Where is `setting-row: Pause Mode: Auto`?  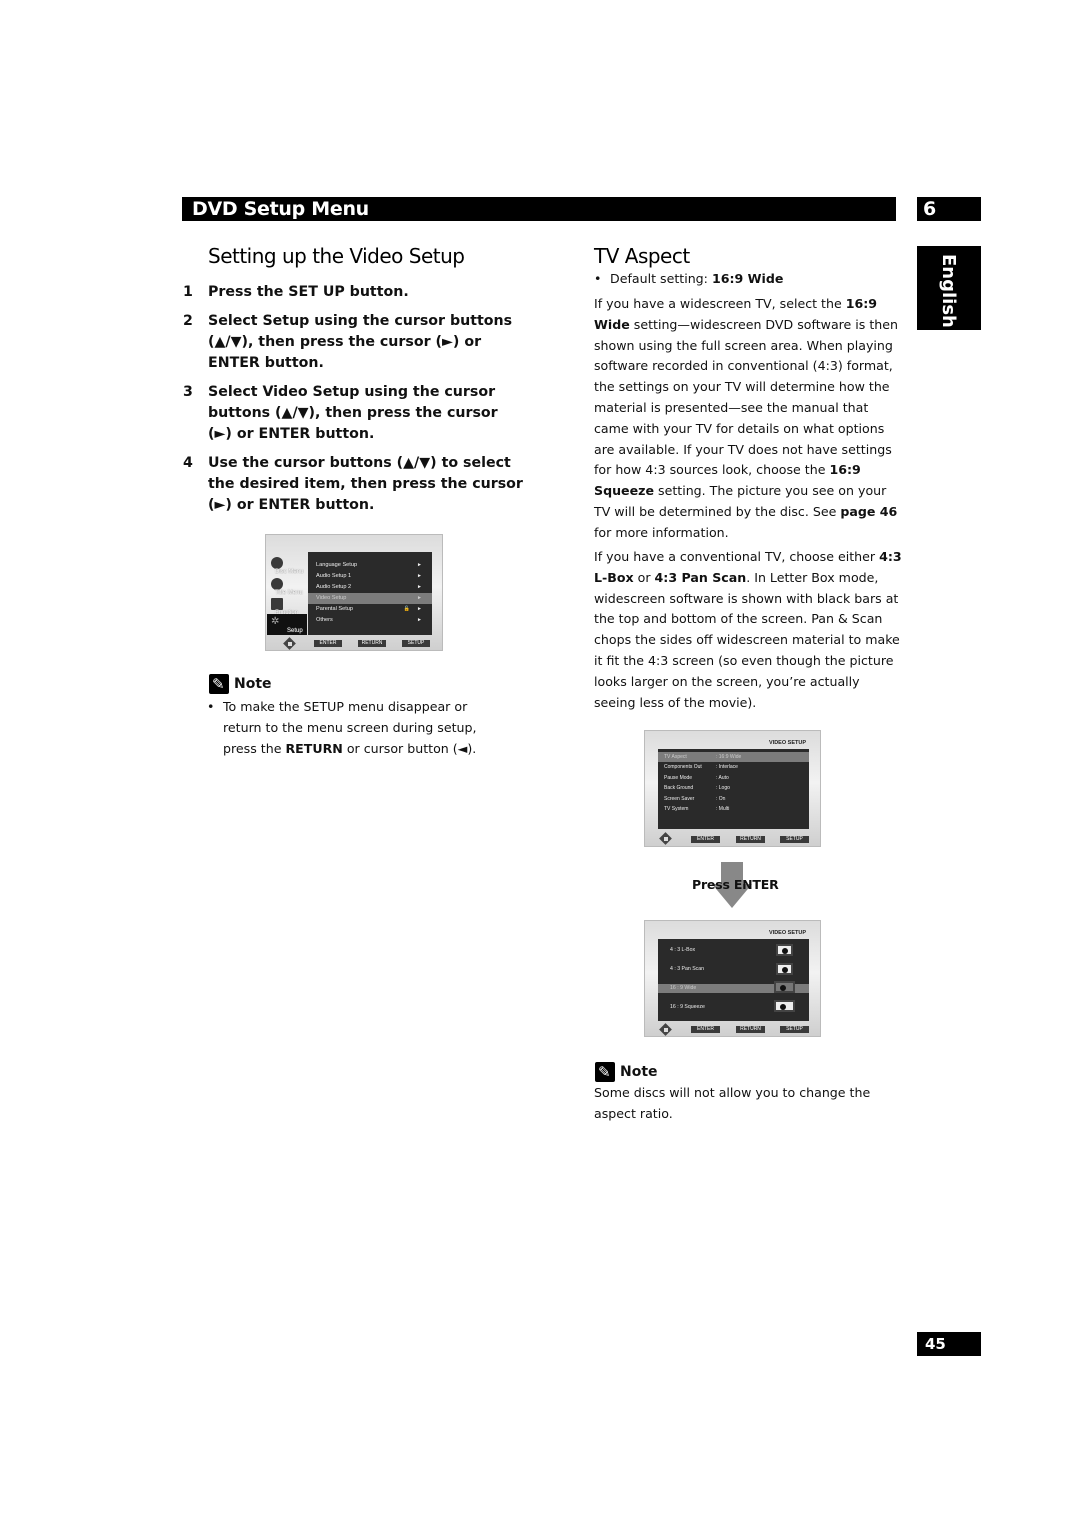 setting-row: Pause Mode: Auto is located at coordinates (696, 777).